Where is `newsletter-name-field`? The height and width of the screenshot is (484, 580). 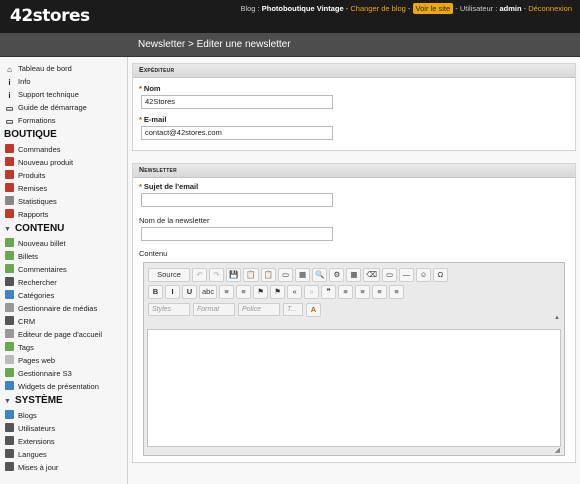 newsletter-name-field is located at coordinates (237, 234).